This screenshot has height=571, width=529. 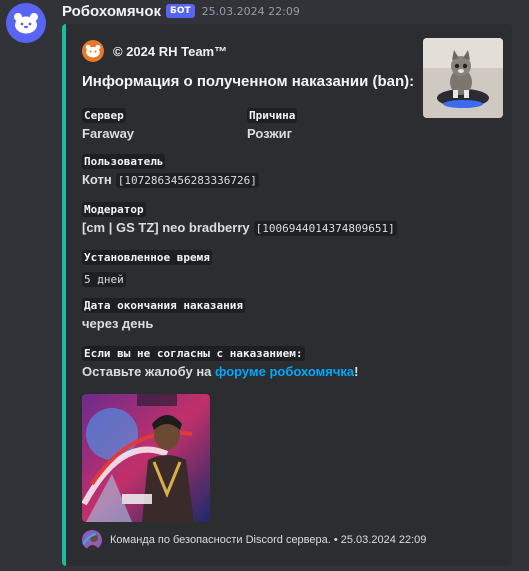 What do you see at coordinates (149, 371) in the screenshot?
I see `field-appeal-prefix: Оставьте жалобу на` at bounding box center [149, 371].